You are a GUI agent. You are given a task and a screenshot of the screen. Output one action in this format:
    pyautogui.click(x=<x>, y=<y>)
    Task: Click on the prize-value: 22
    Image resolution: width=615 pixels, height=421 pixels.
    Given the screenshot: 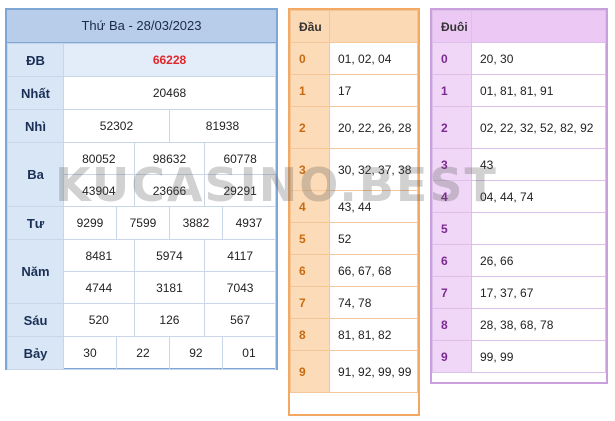 What is the action you would take?
    pyautogui.click(x=142, y=353)
    